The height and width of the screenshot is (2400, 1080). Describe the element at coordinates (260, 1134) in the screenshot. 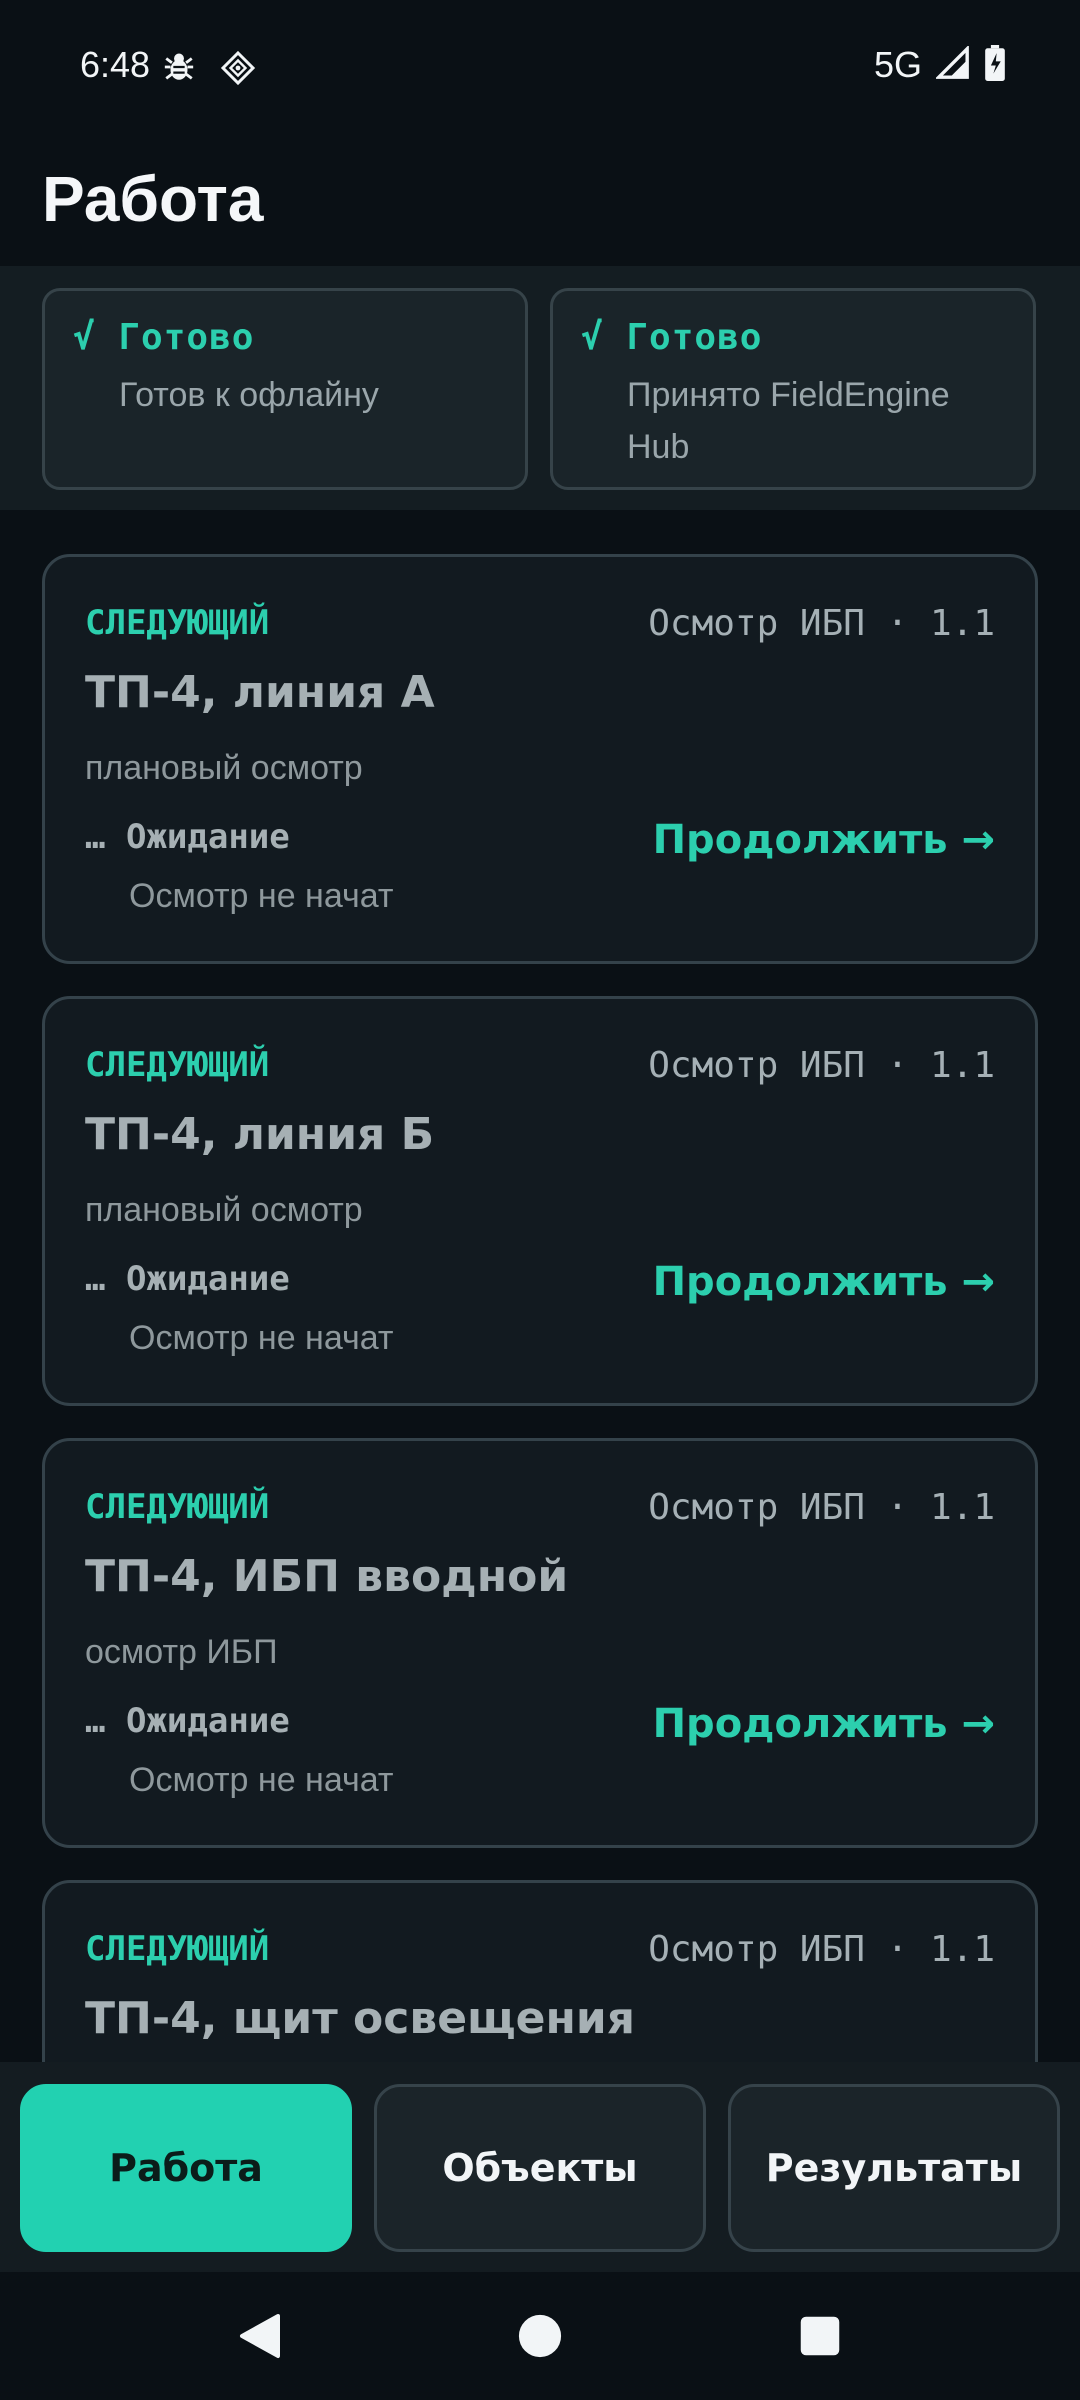

I see `task-title: ТП-4, линия Б` at that location.